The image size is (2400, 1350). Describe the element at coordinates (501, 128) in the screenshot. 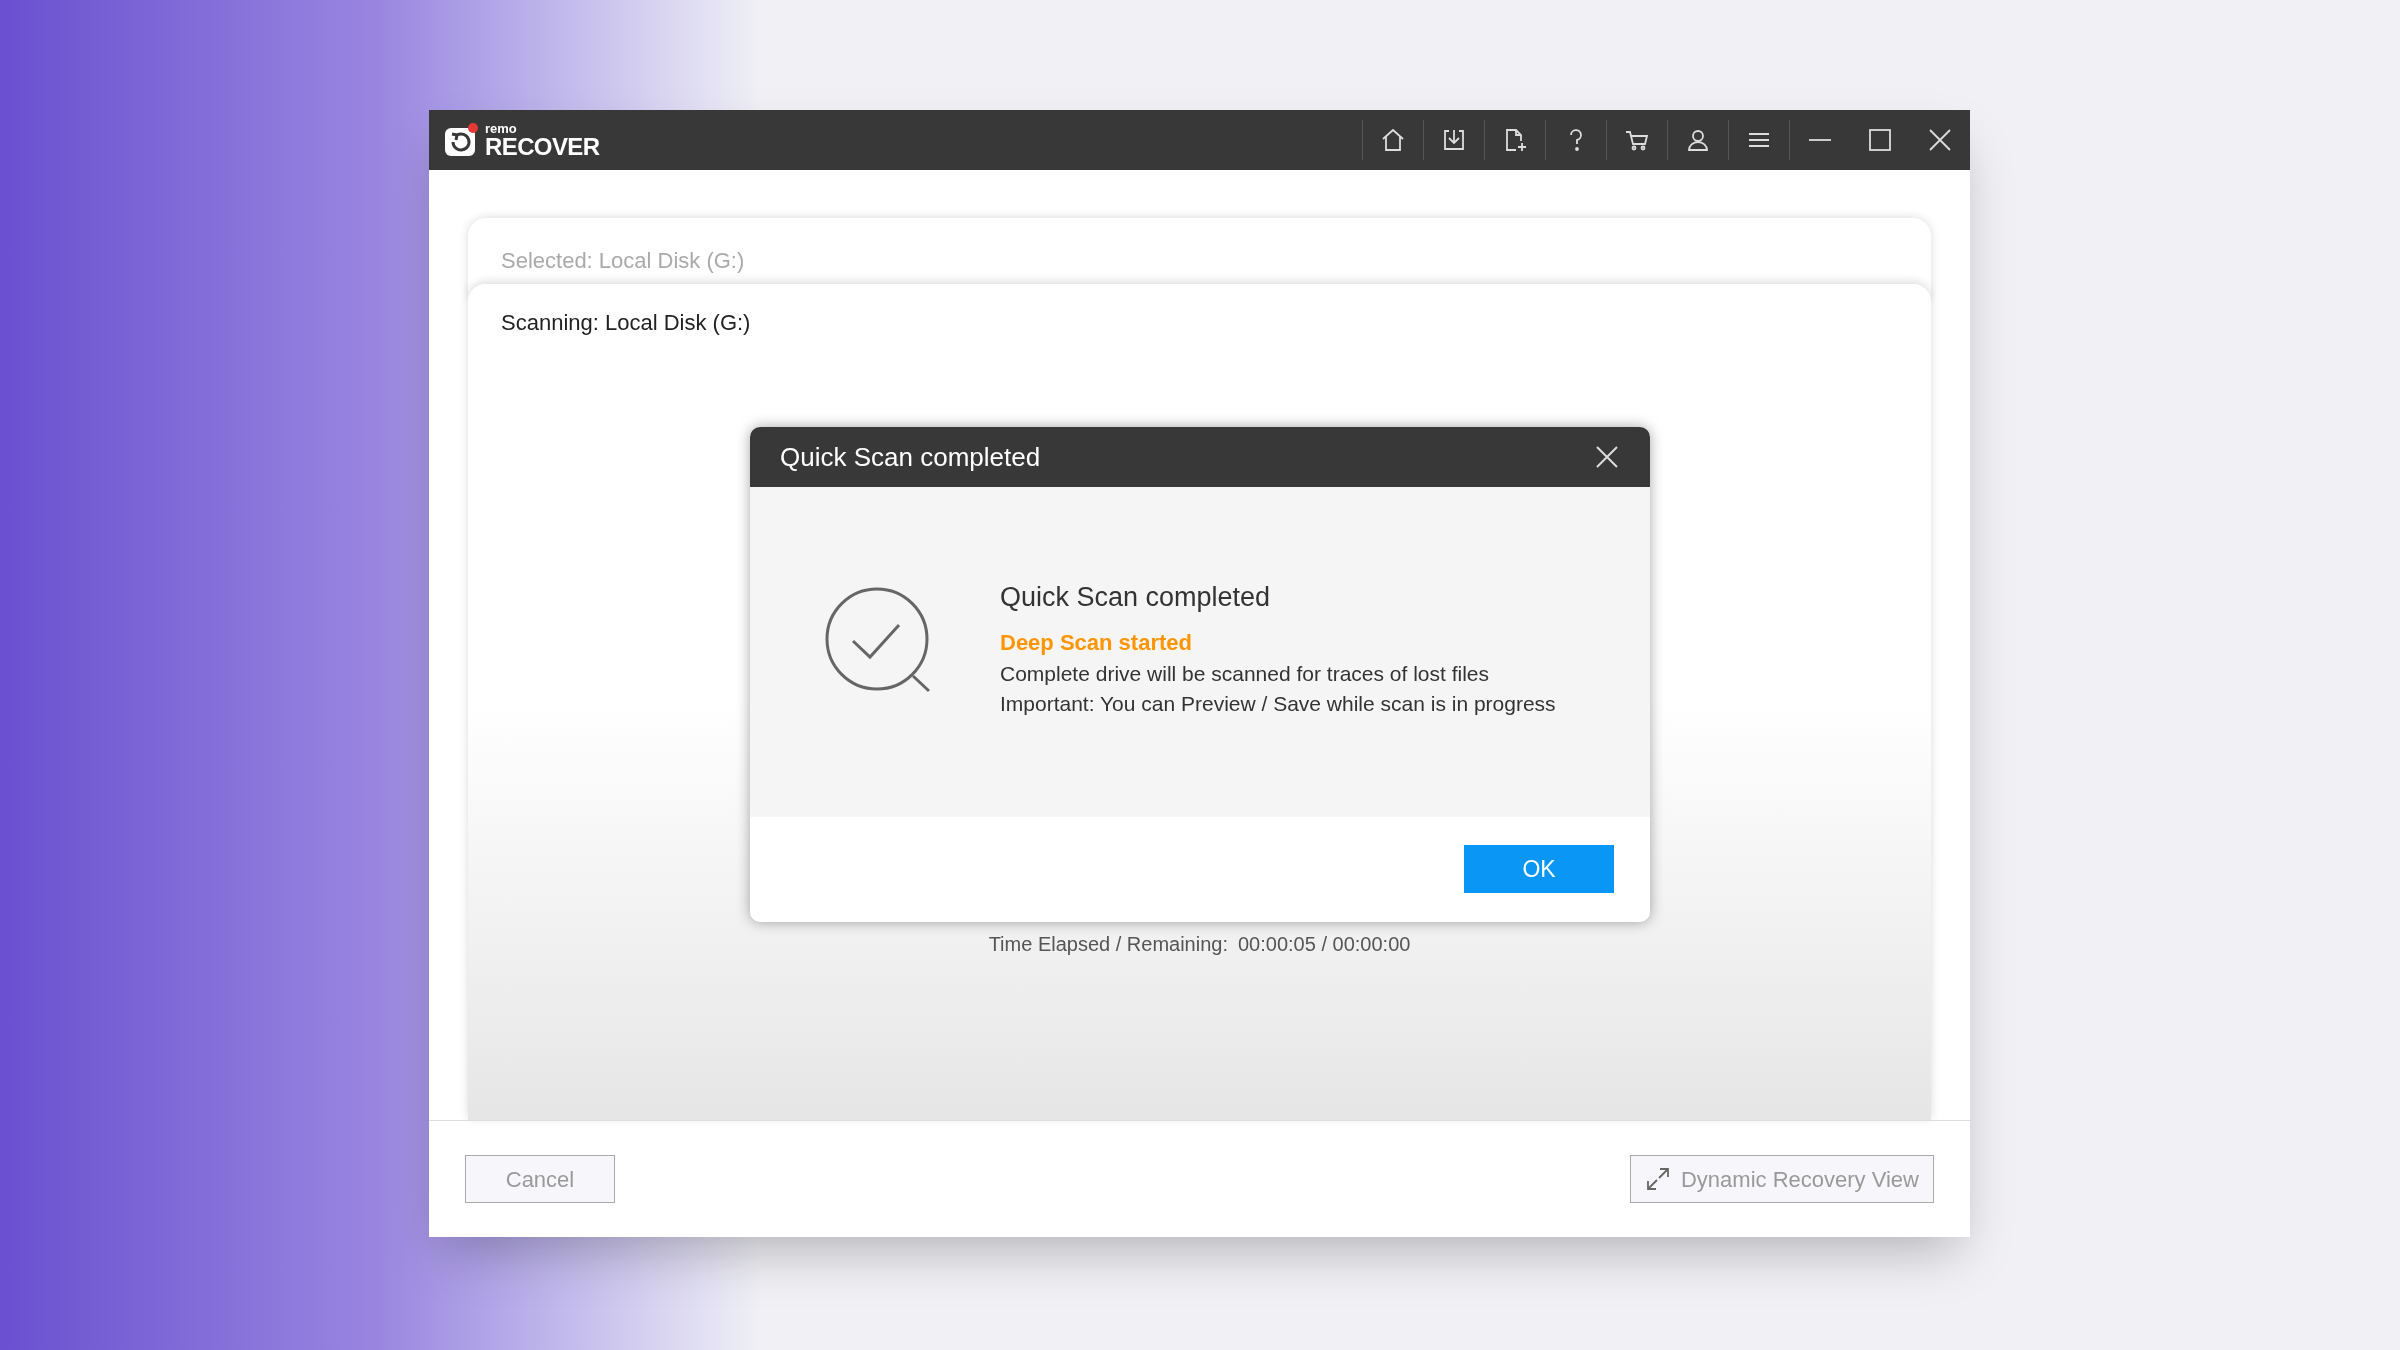

I see `logo-subtitle: remo` at that location.